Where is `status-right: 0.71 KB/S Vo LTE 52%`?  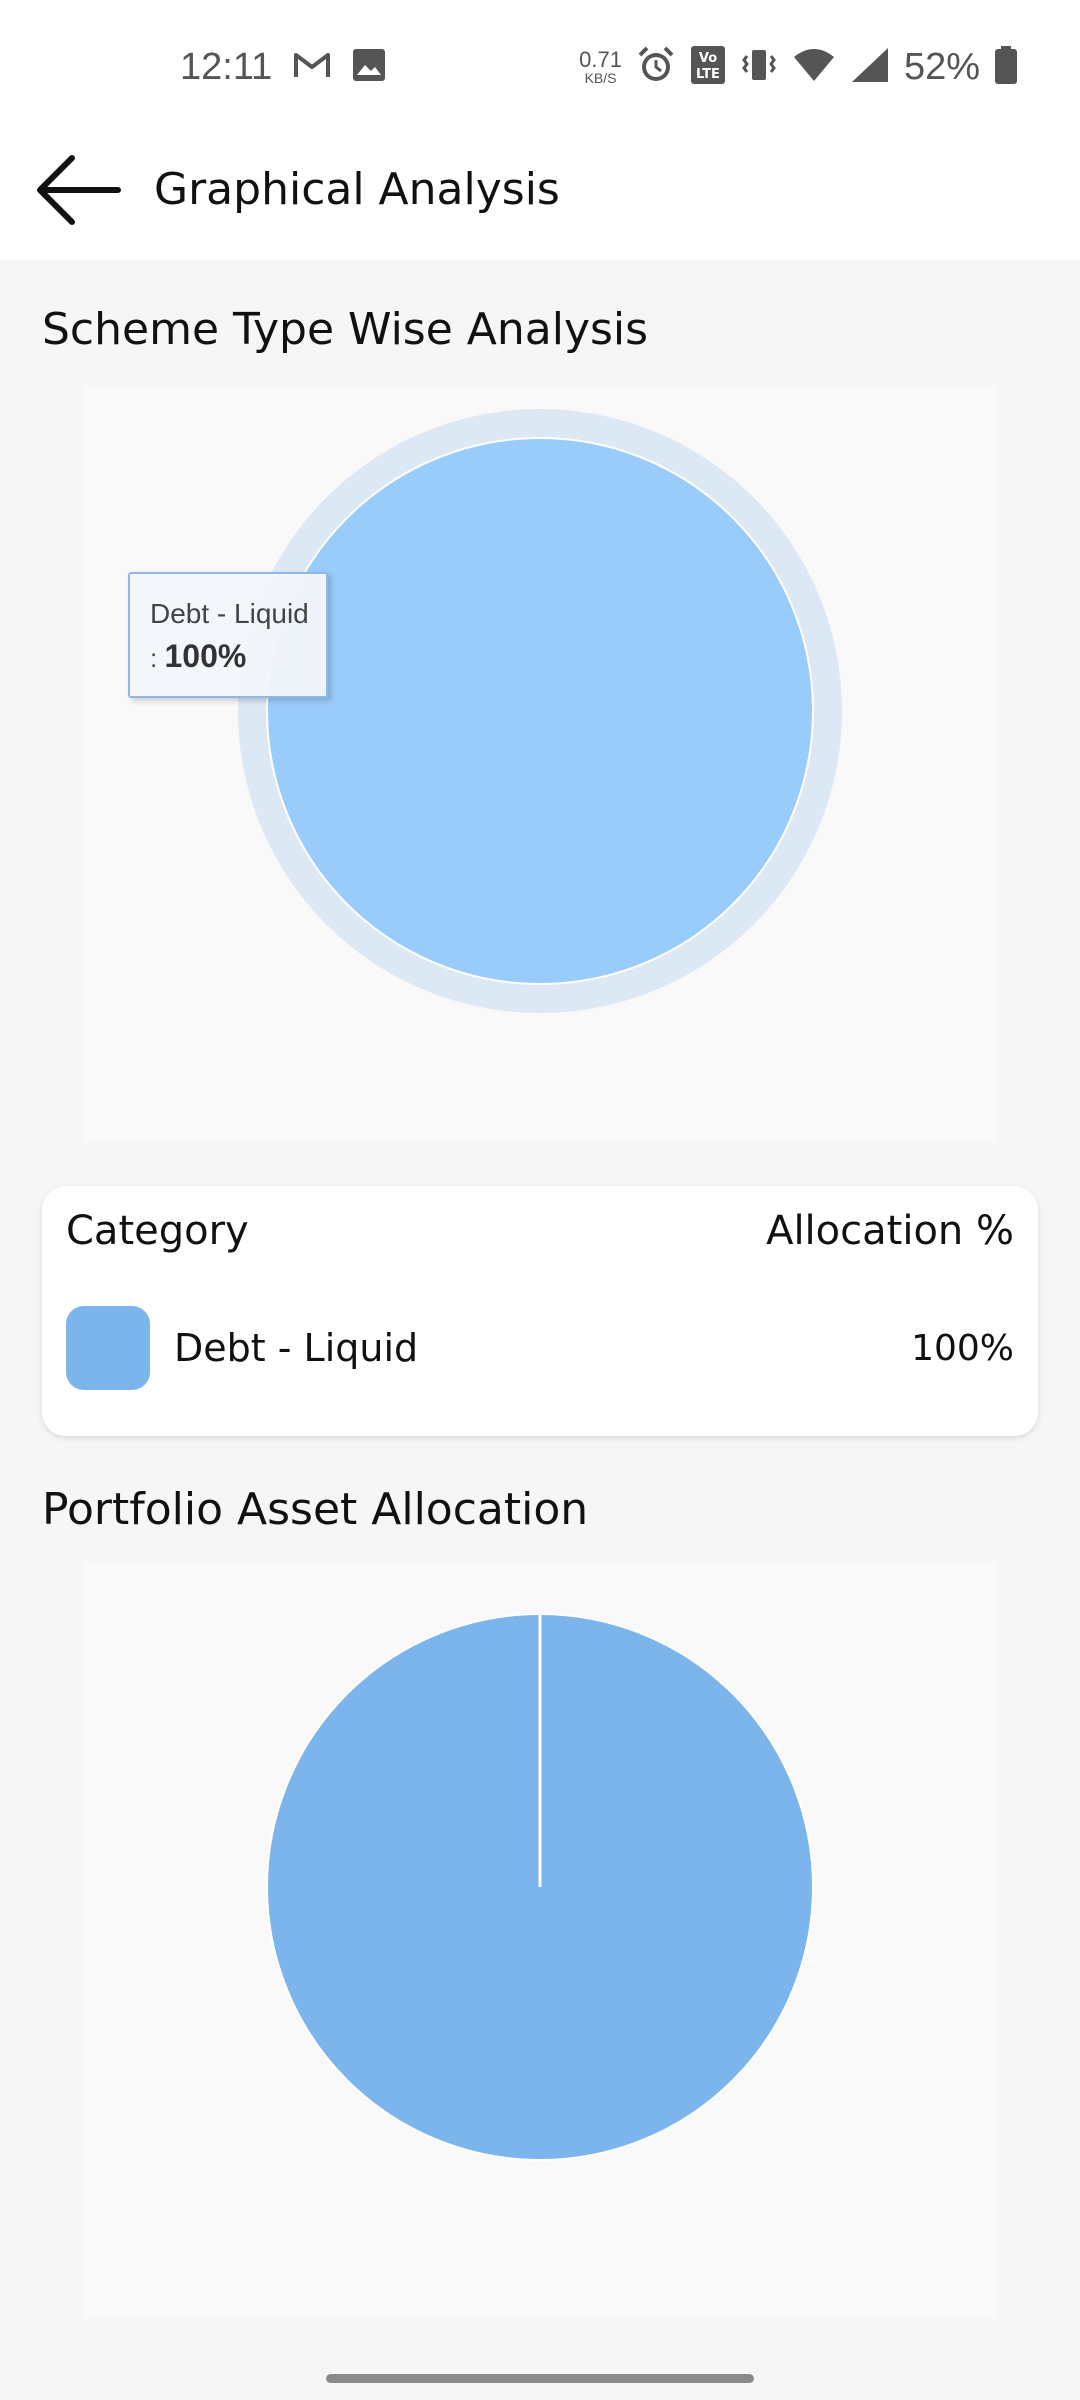
status-right: 0.71 KB/S Vo LTE 52% is located at coordinates (798, 67).